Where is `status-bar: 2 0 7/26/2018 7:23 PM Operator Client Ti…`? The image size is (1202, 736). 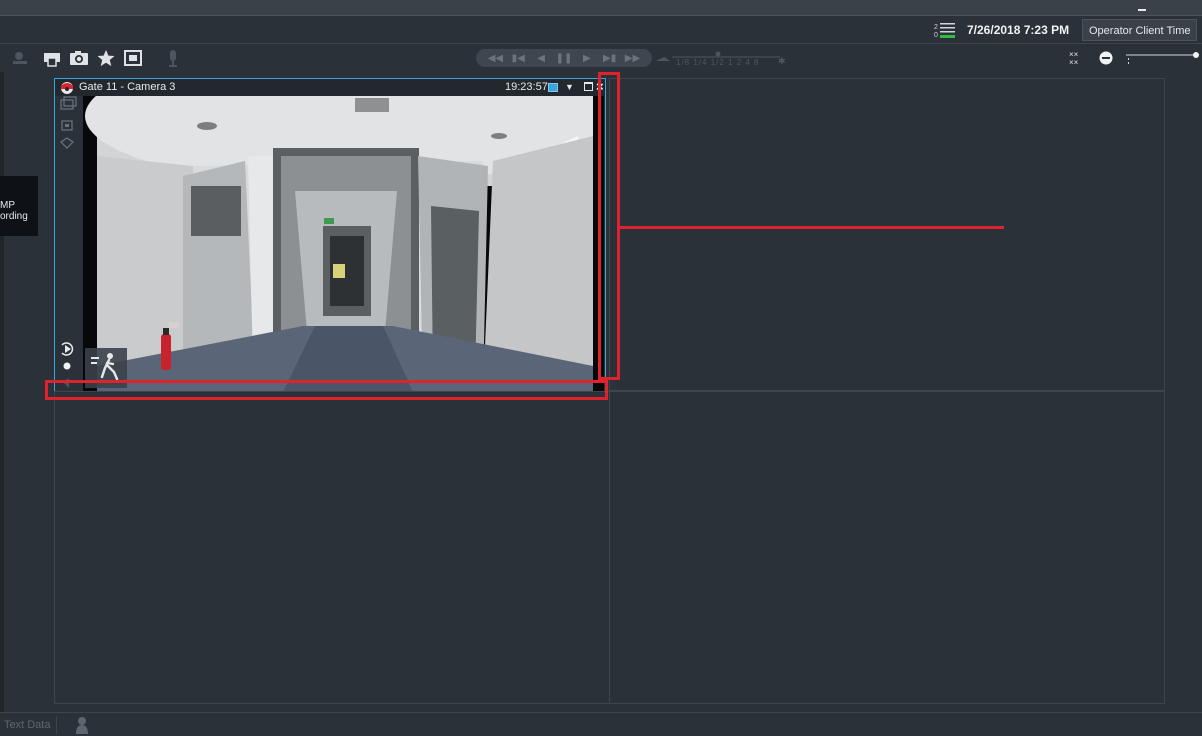
status-bar: 2 0 7/26/2018 7:23 PM Operator Client Ti… is located at coordinates (601, 30).